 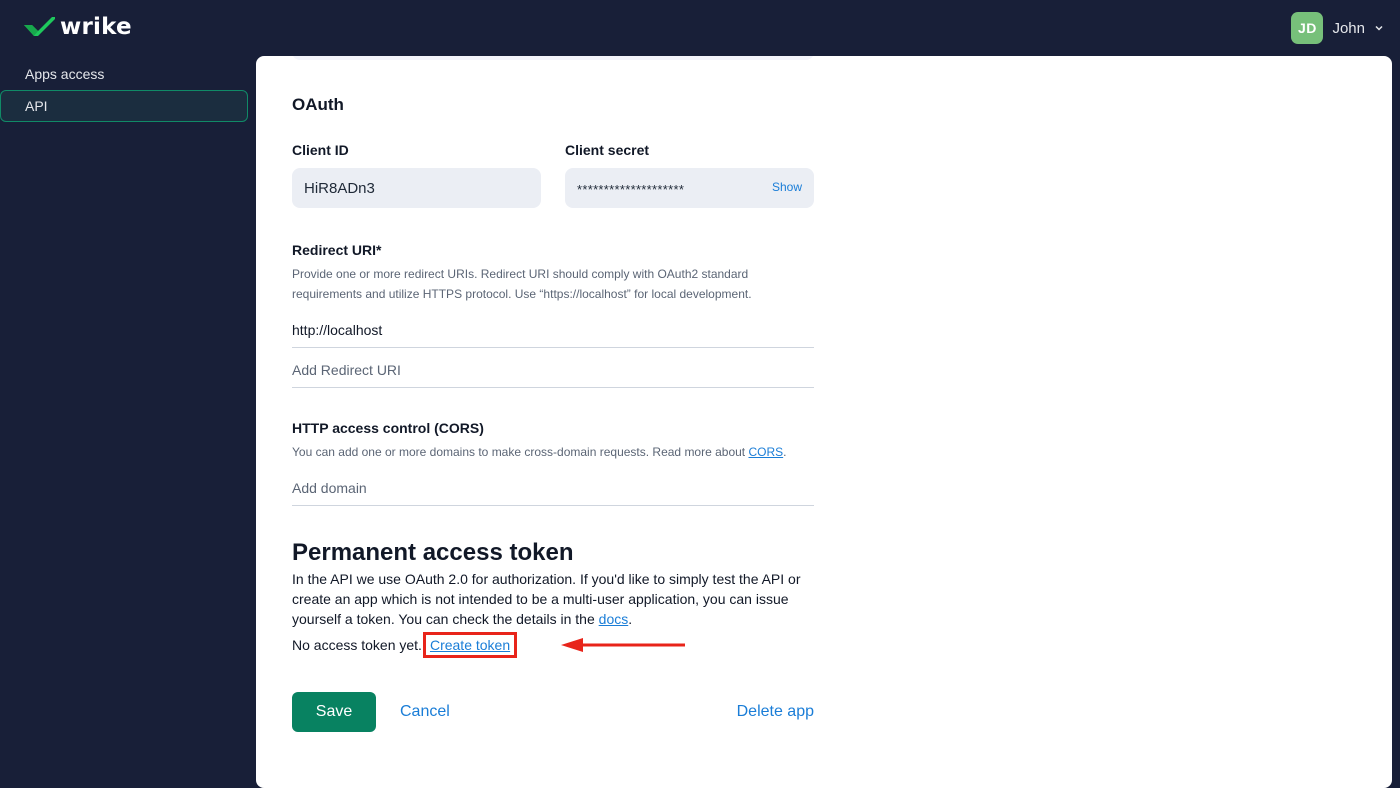 What do you see at coordinates (689, 188) in the screenshot?
I see `client-secret-field: ******************** Show` at bounding box center [689, 188].